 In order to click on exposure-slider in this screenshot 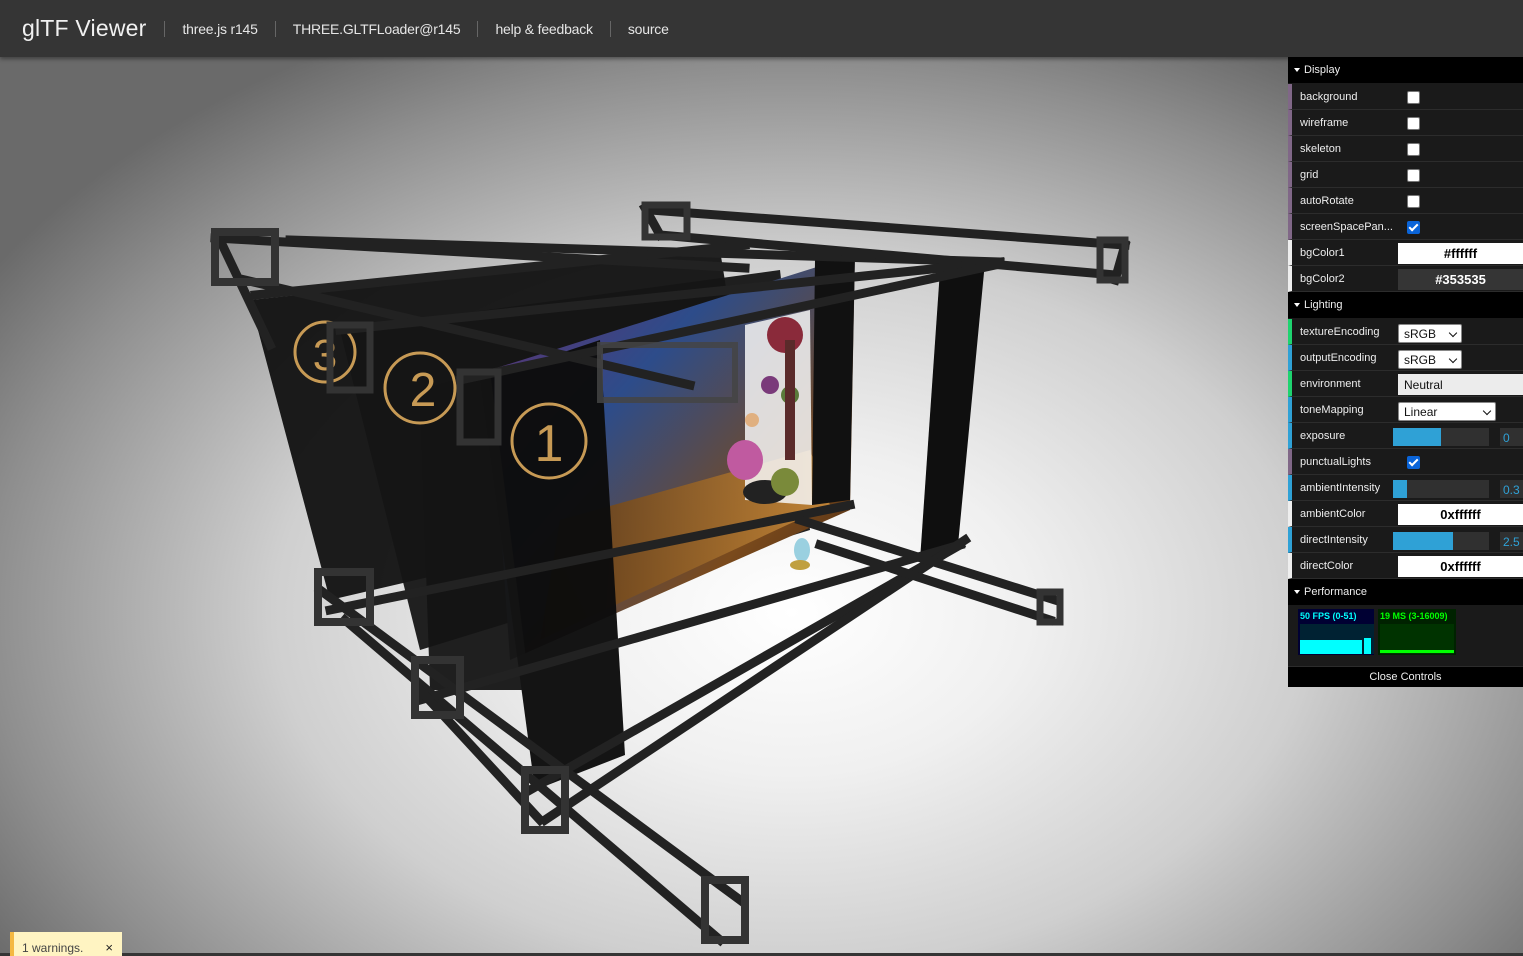, I will do `click(1441, 437)`.